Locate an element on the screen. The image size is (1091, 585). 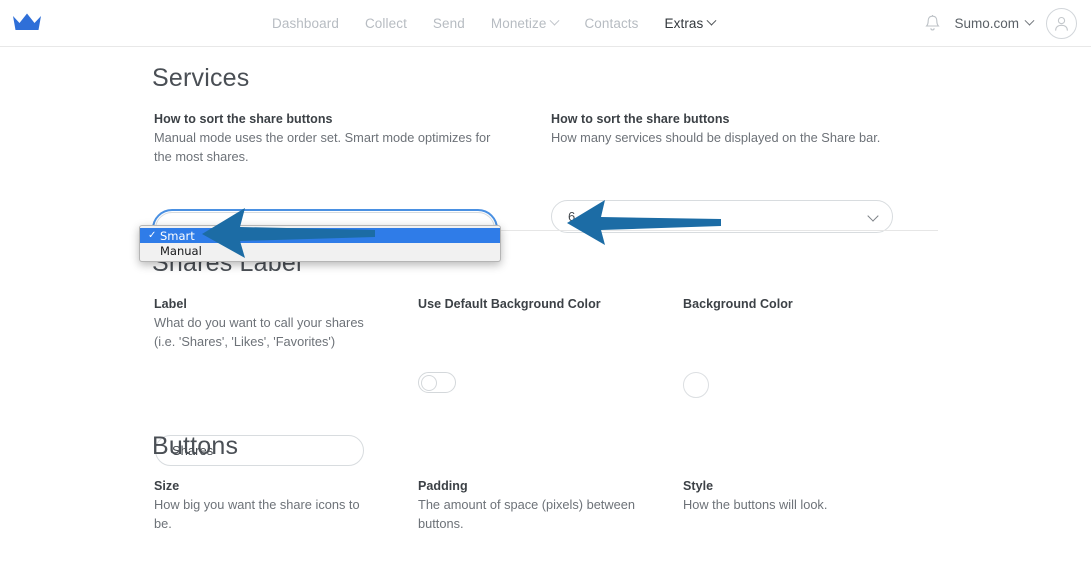
account-name-label: Sumo.com is located at coordinates (986, 23).